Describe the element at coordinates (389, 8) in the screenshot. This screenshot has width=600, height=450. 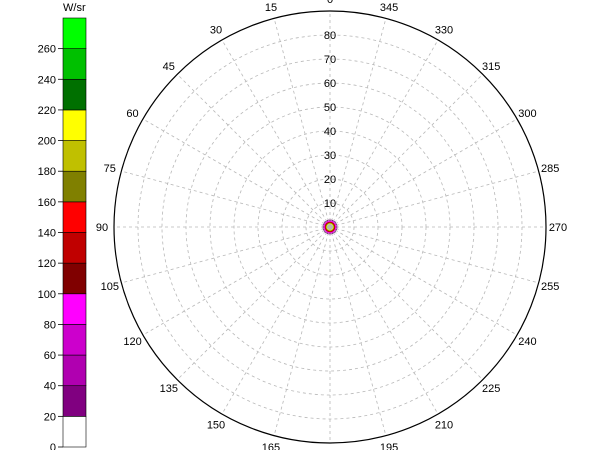
I see `angle-label: 345` at that location.